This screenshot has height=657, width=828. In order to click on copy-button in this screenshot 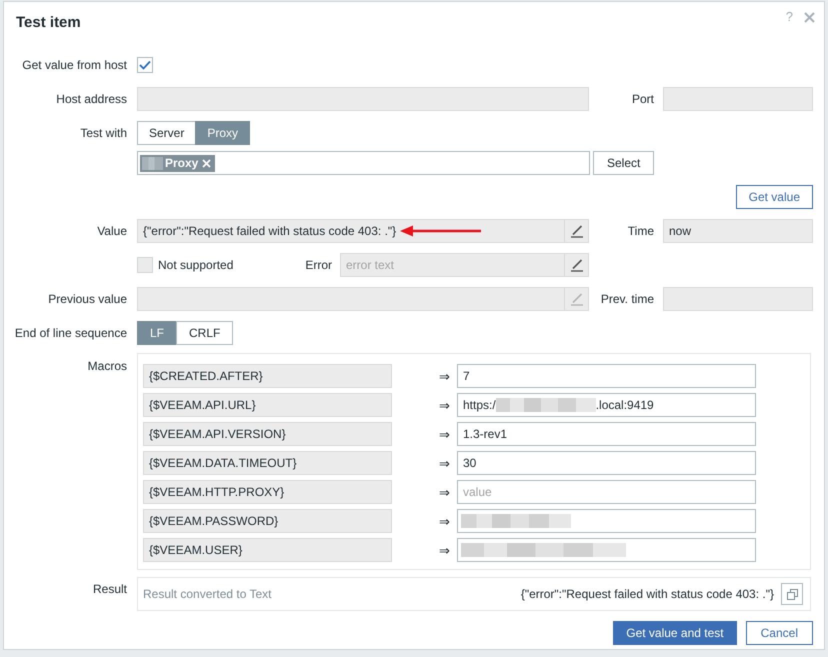, I will do `click(792, 594)`.